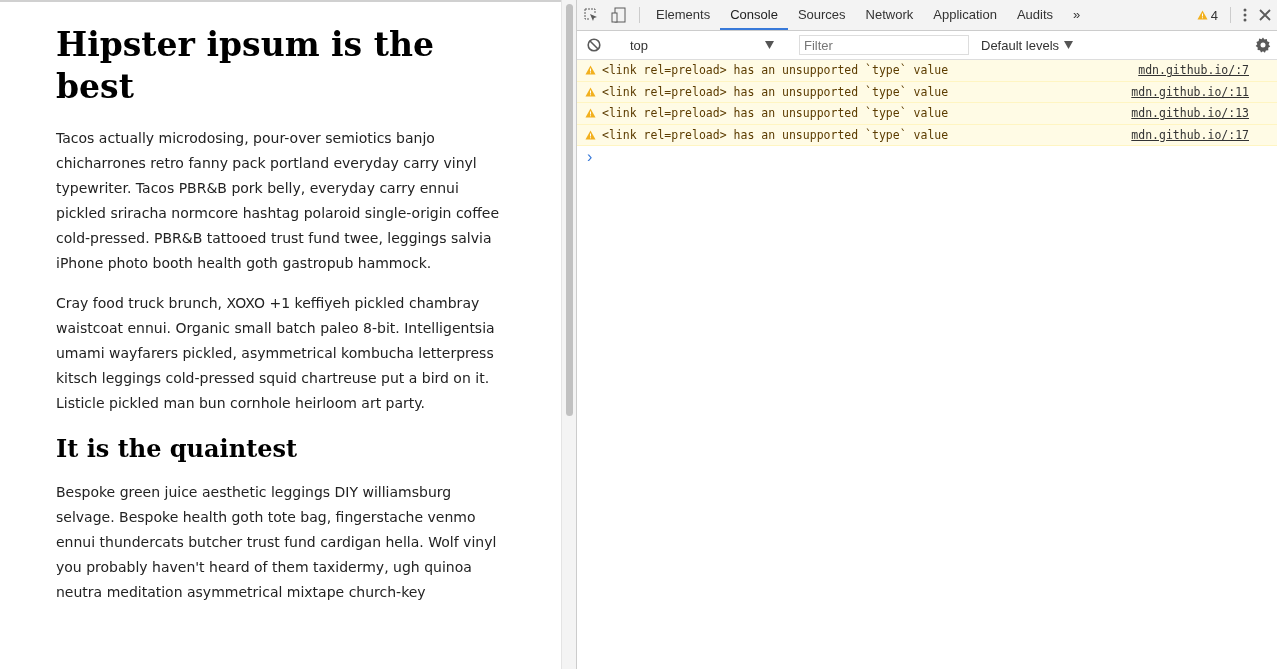 The width and height of the screenshot is (1277, 669). Describe the element at coordinates (177, 449) in the screenshot. I see `section-heading: It is the quaintest` at that location.